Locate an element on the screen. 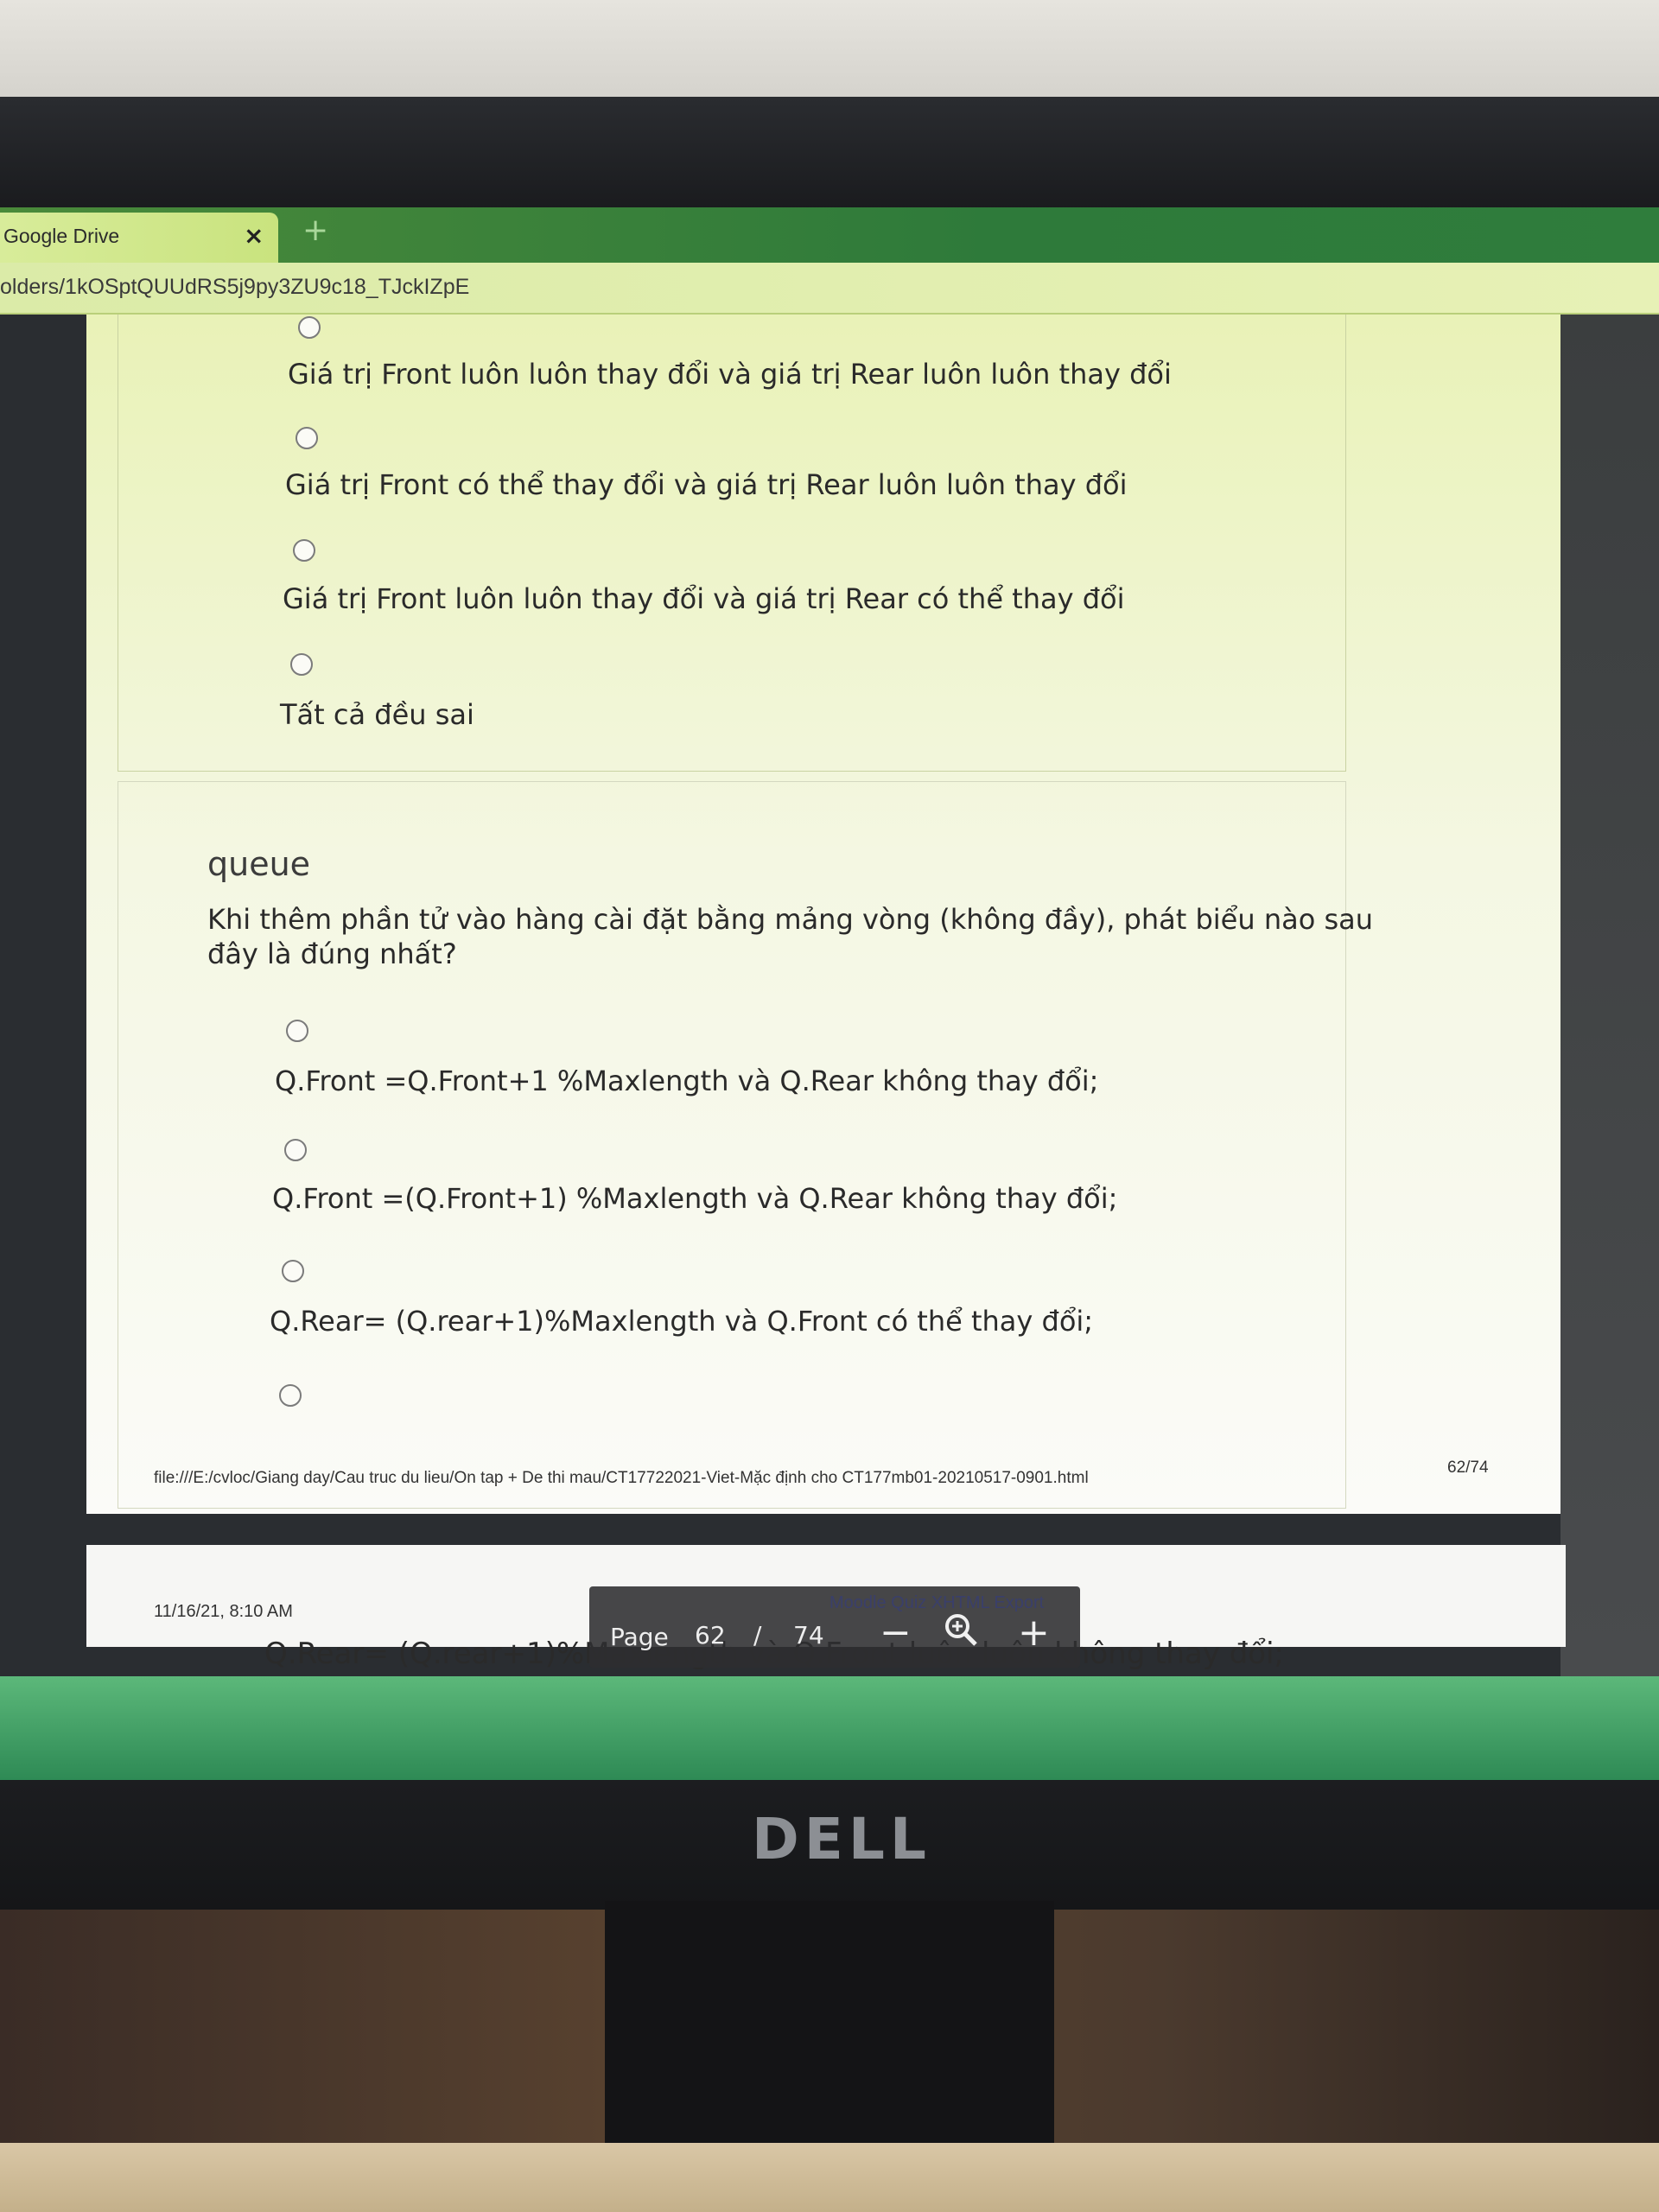 The image size is (1659, 2212). option-label: Tất cả đều sai is located at coordinates (377, 714).